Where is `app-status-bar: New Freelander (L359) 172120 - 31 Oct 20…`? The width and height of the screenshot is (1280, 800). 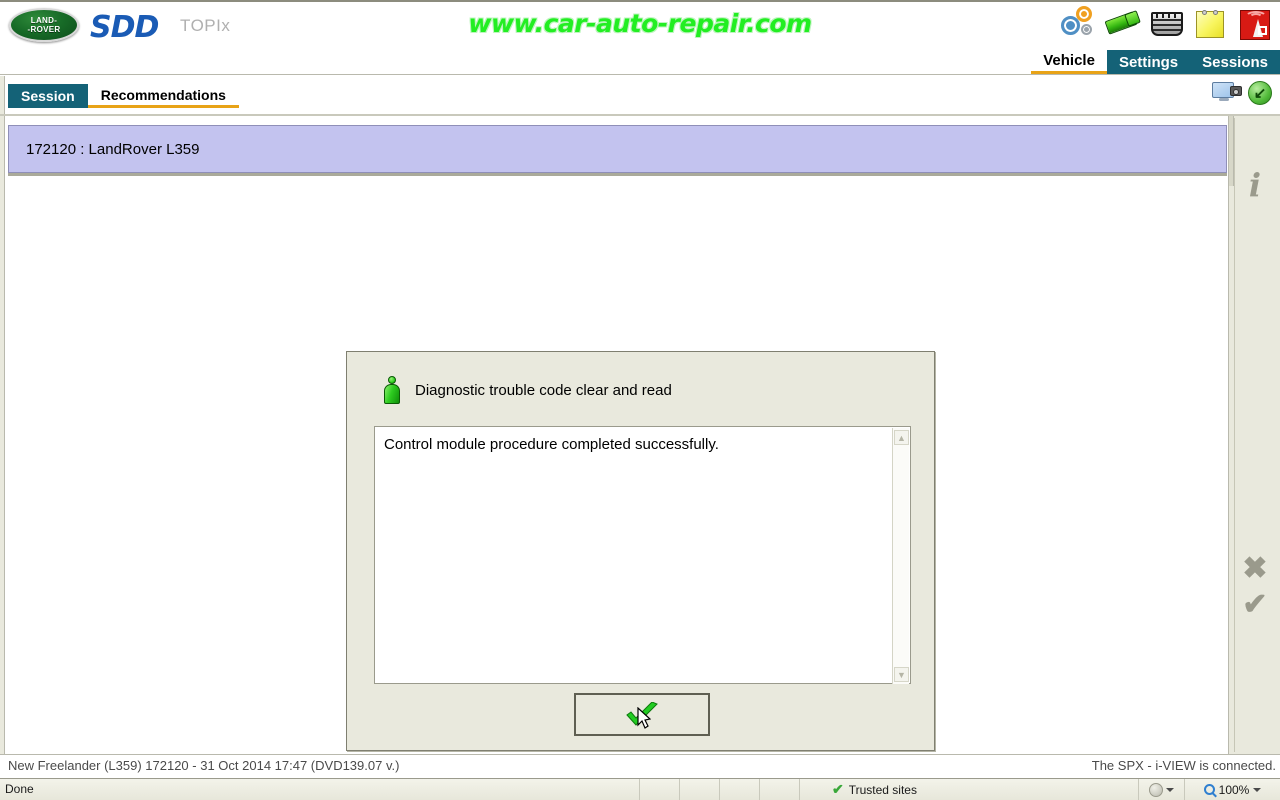
app-status-bar: New Freelander (L359) 172120 - 31 Oct 20… is located at coordinates (640, 765).